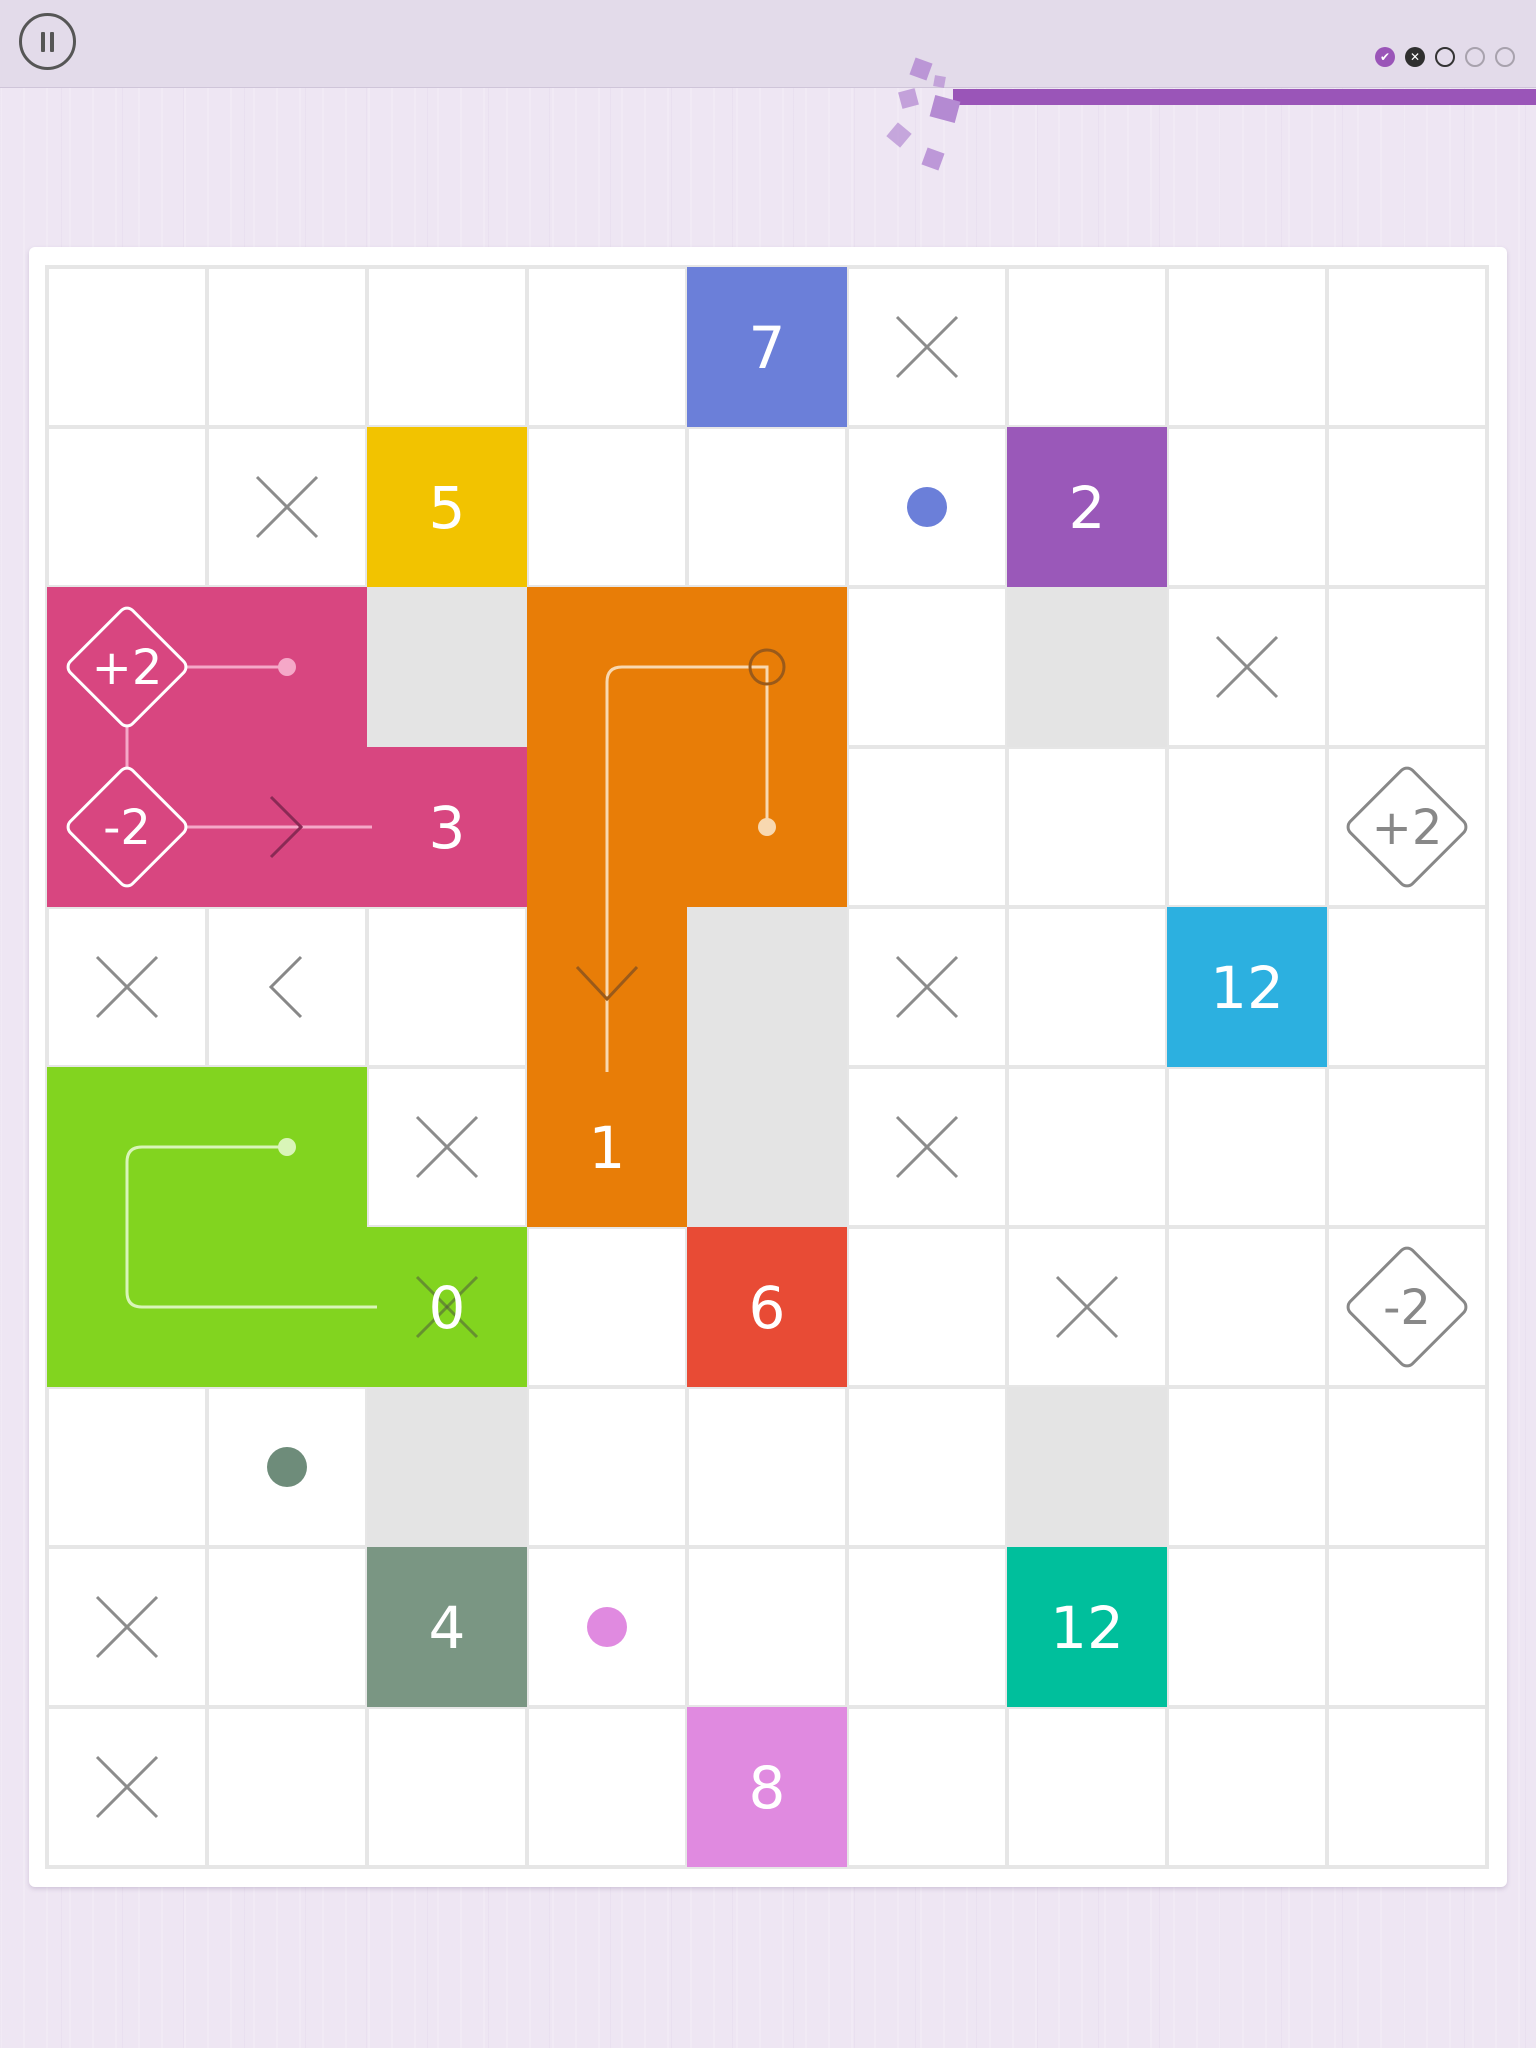 The image size is (1536, 2048). I want to click on tile-number: 6, so click(767, 1308).